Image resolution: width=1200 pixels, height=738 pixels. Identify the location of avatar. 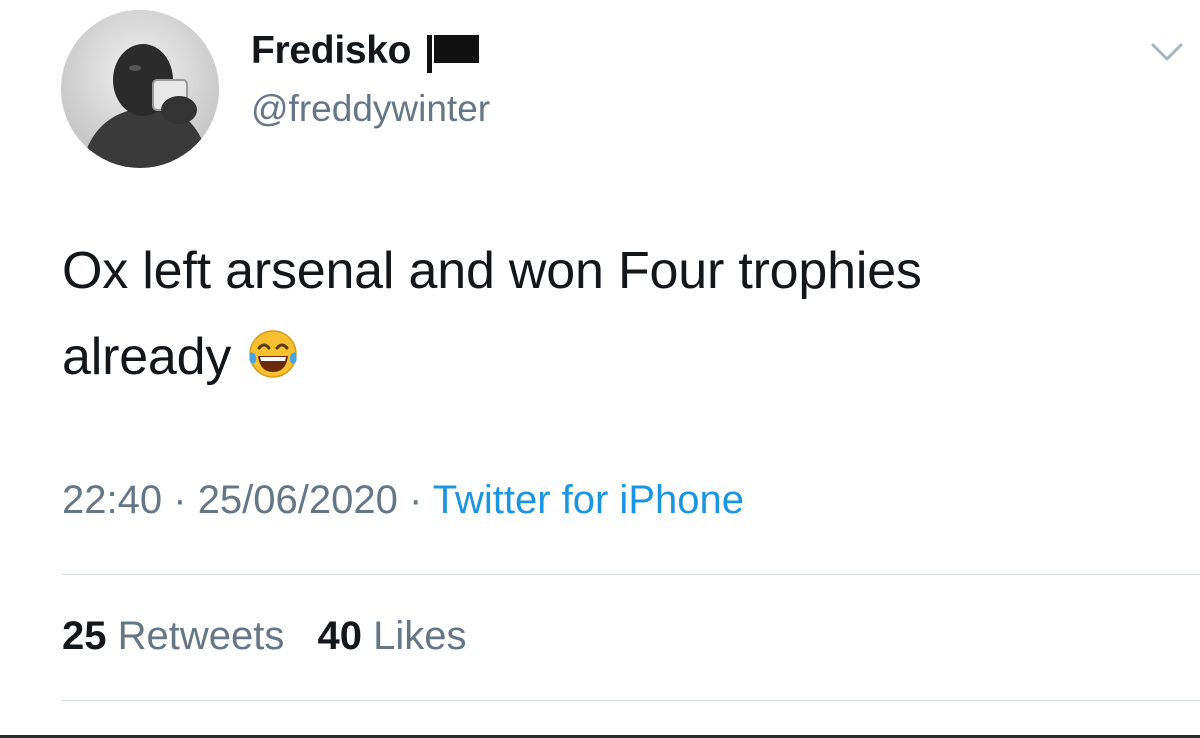
(140, 89).